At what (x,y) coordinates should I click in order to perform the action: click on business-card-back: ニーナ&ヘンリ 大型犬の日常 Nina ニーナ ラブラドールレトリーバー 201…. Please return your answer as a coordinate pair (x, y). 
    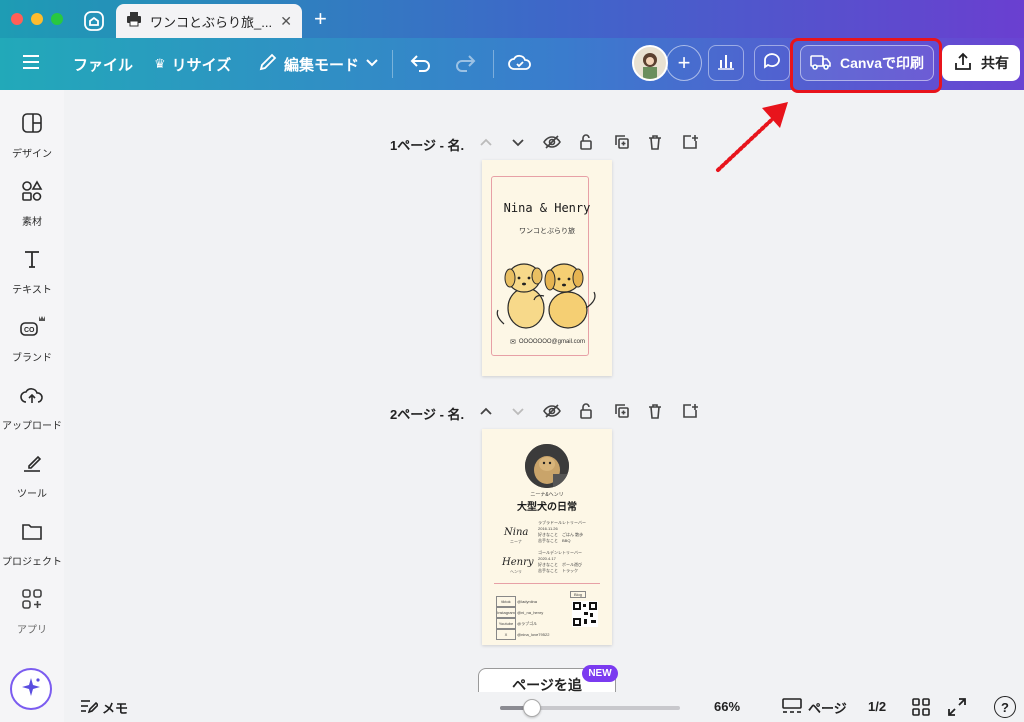
    Looking at the image, I should click on (547, 537).